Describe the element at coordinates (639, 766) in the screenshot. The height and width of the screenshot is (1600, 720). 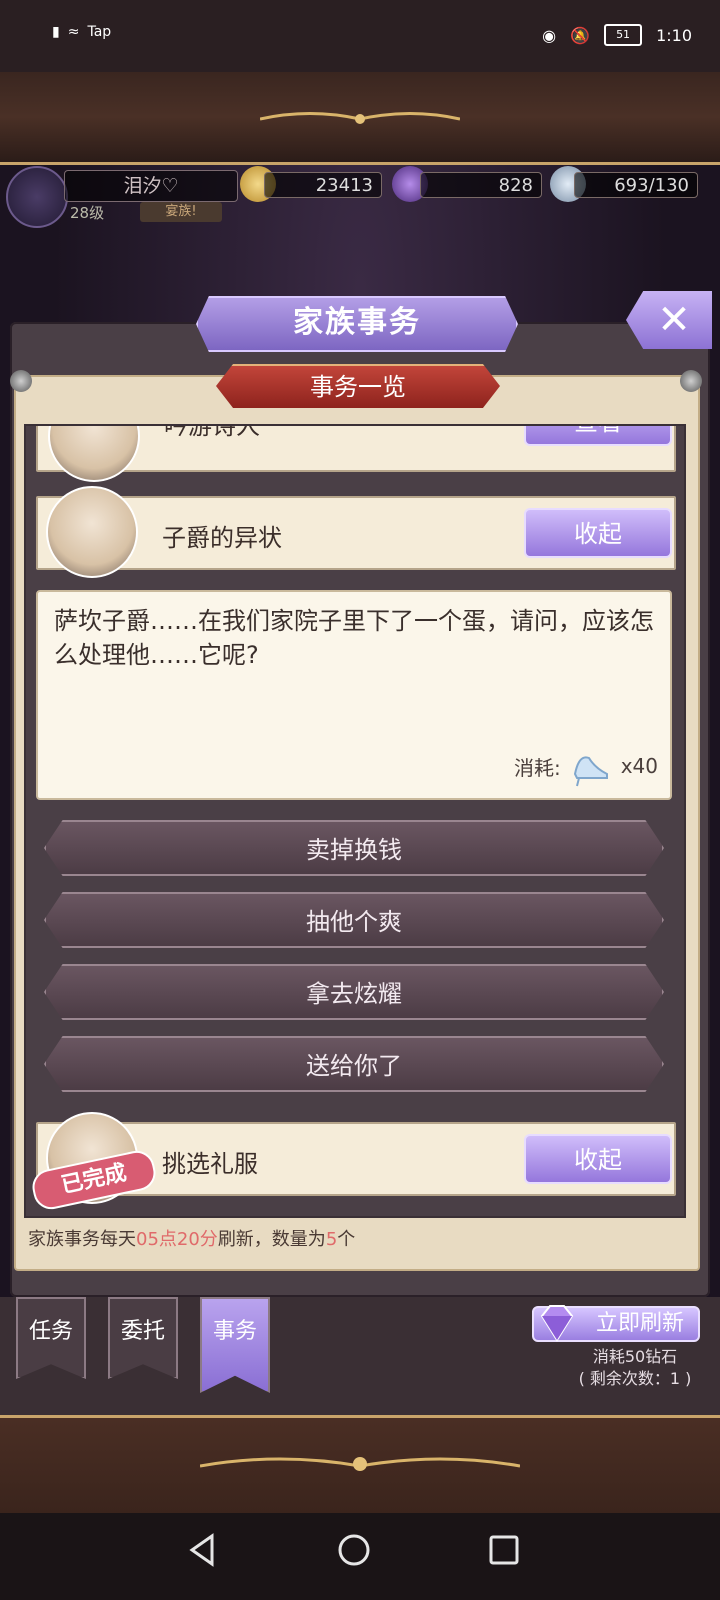
I see `cost-amount: x40` at that location.